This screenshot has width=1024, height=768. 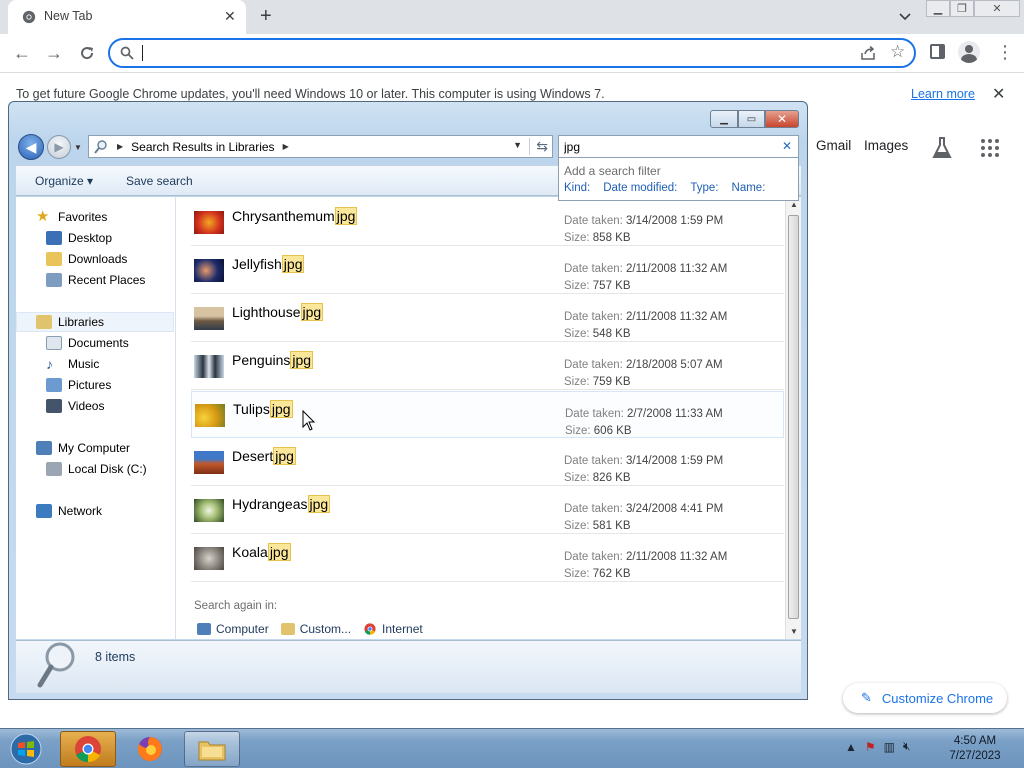 I want to click on nav-libraries: Libraries, so click(x=95, y=322).